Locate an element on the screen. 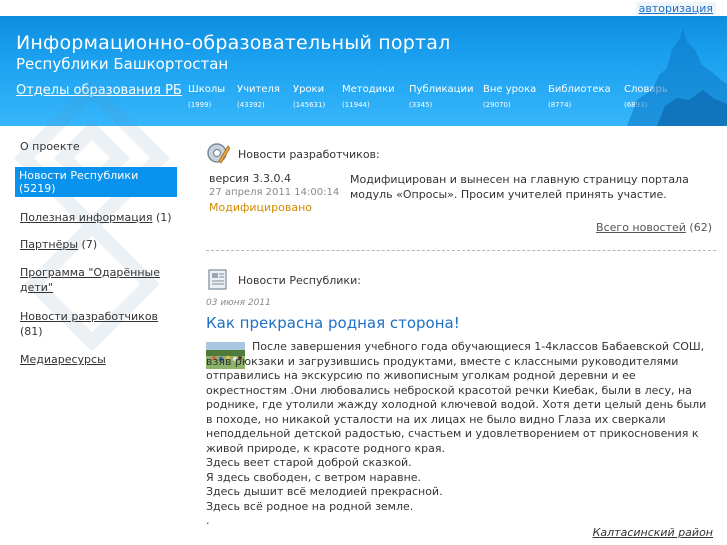  sidebar-item-about: О проекте is located at coordinates (98, 146).